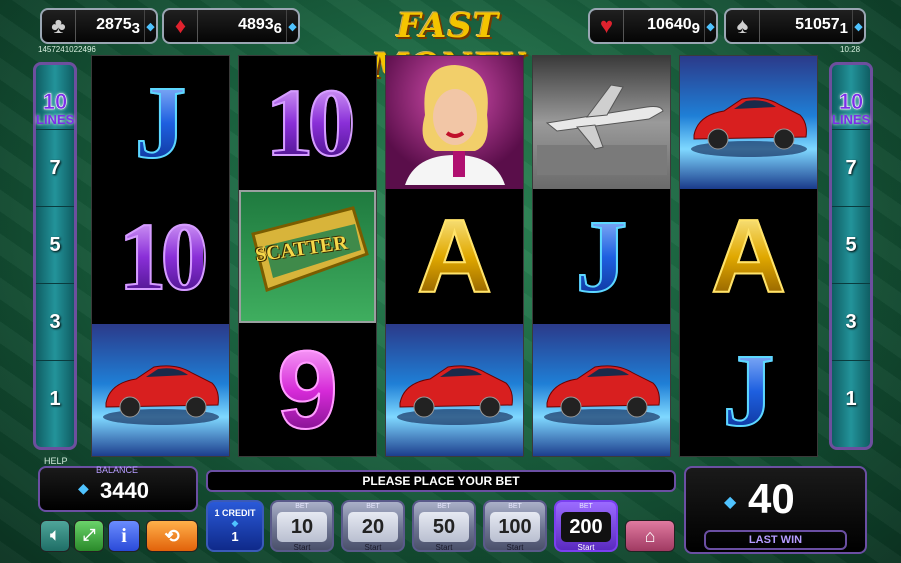 The image size is (901, 563). I want to click on autoplay-button: ⟲, so click(172, 536).